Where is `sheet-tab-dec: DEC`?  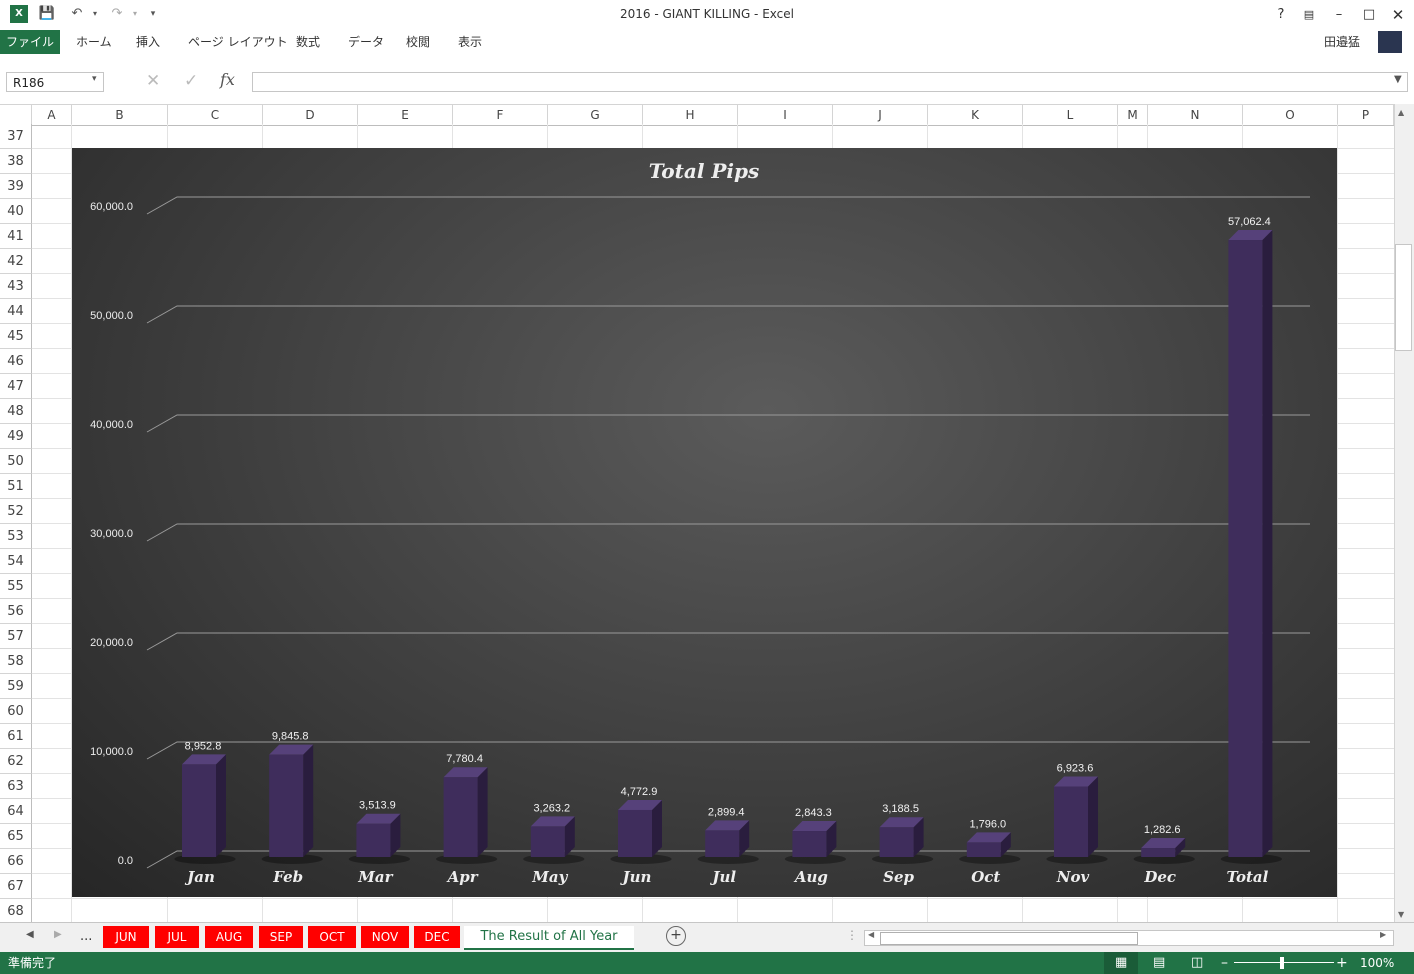
sheet-tab-dec: DEC is located at coordinates (437, 937).